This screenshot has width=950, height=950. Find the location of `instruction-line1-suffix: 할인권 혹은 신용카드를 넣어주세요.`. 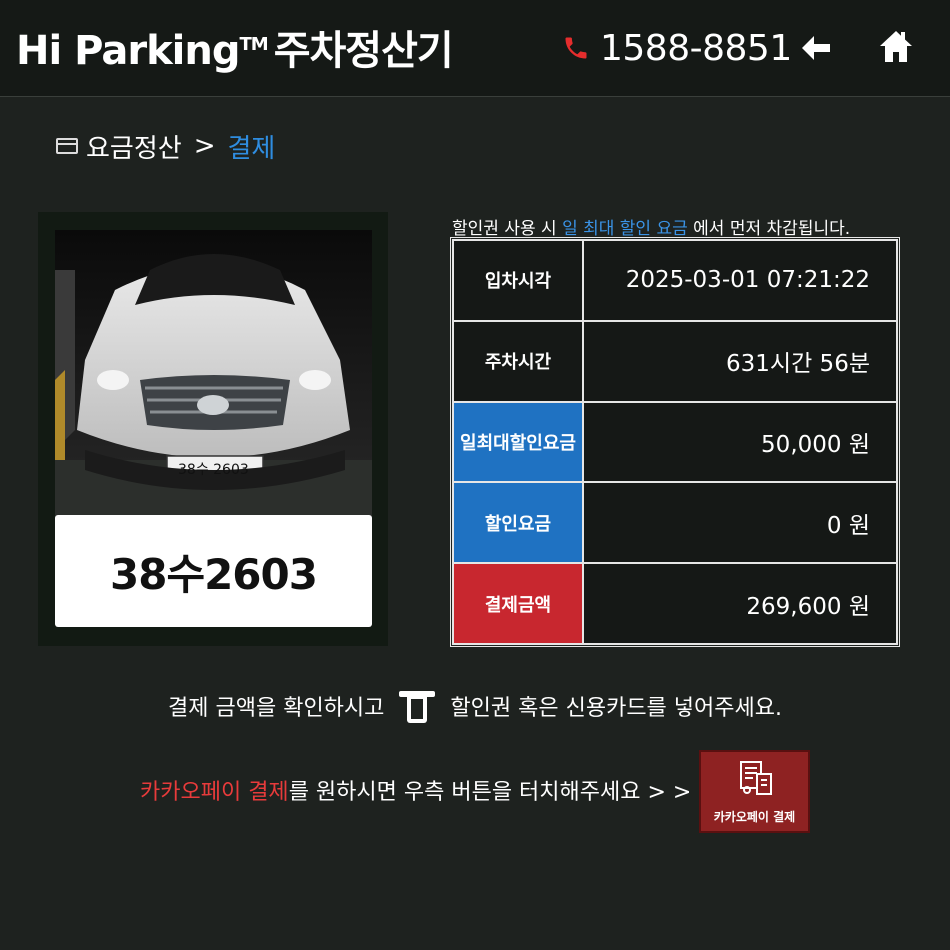

instruction-line1-suffix: 할인권 혹은 신용카드를 넣어주세요. is located at coordinates (616, 708).